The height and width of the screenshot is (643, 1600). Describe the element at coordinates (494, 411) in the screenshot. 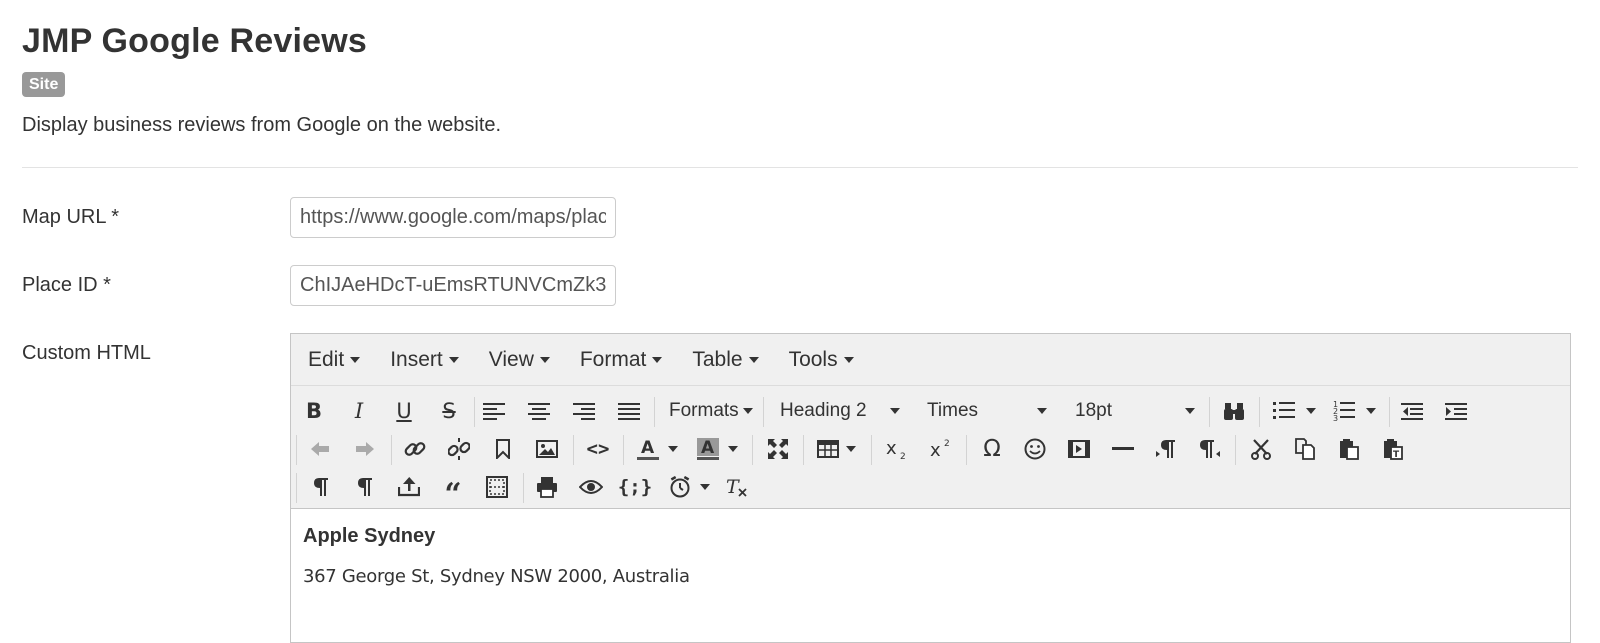

I see `align-left-icon` at that location.